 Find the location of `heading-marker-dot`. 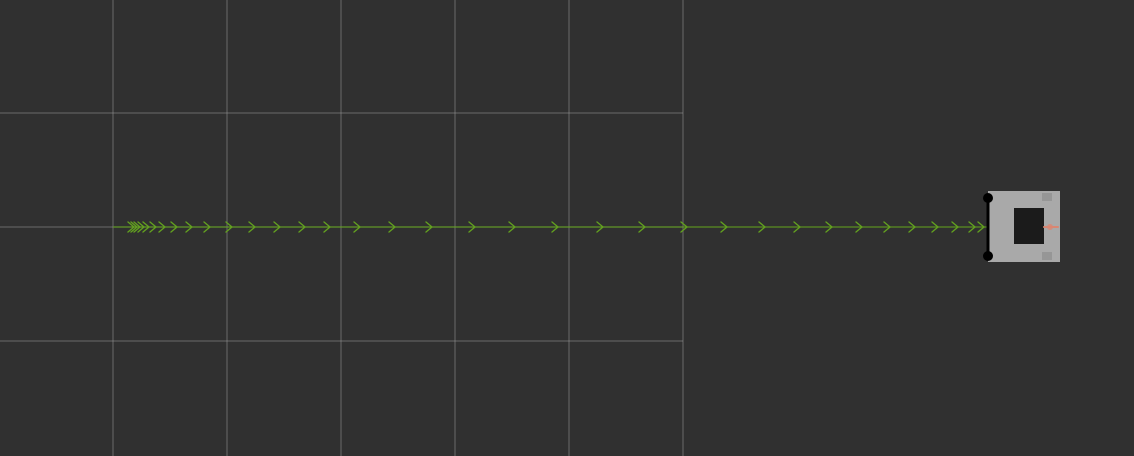

heading-marker-dot is located at coordinates (1050, 227).